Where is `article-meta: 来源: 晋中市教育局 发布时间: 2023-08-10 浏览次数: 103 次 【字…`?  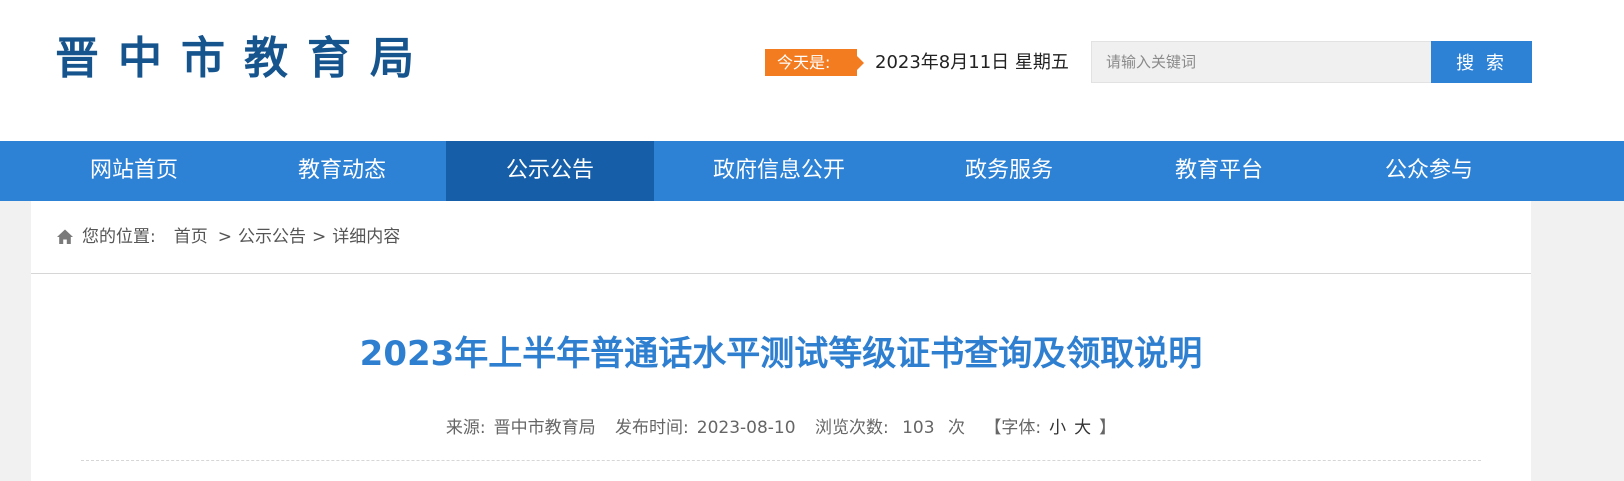
article-meta: 来源: 晋中市教育局 发布时间: 2023-08-10 浏览次数: 103 次 【字… is located at coordinates (781, 425).